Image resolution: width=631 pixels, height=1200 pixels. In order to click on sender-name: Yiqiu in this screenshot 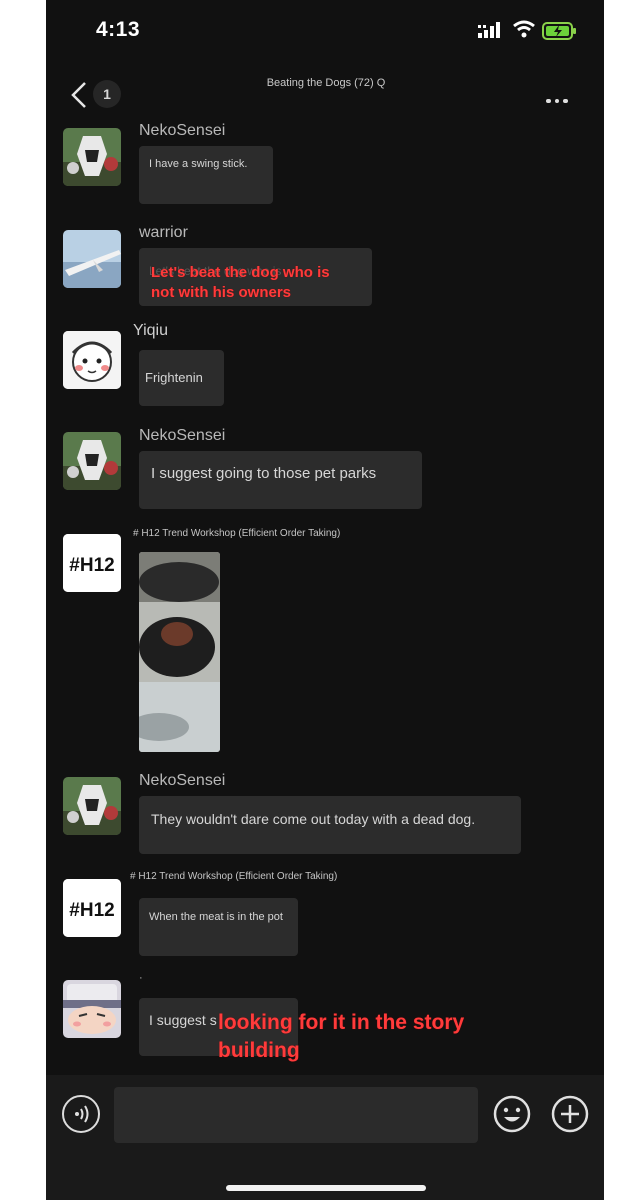, I will do `click(150, 330)`.